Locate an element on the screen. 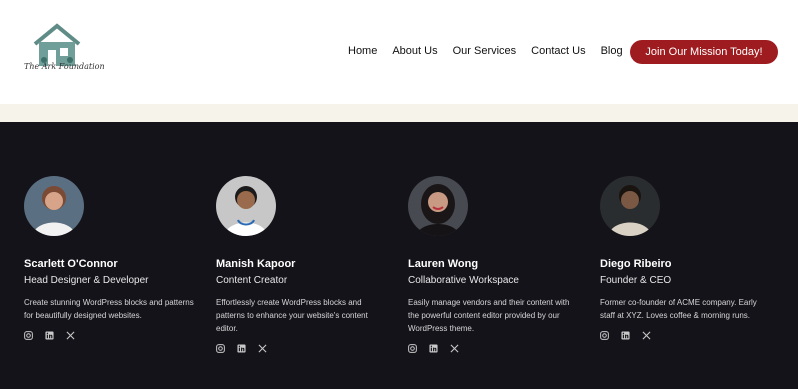  member-name: Scarlett O'Connor is located at coordinates (71, 264).